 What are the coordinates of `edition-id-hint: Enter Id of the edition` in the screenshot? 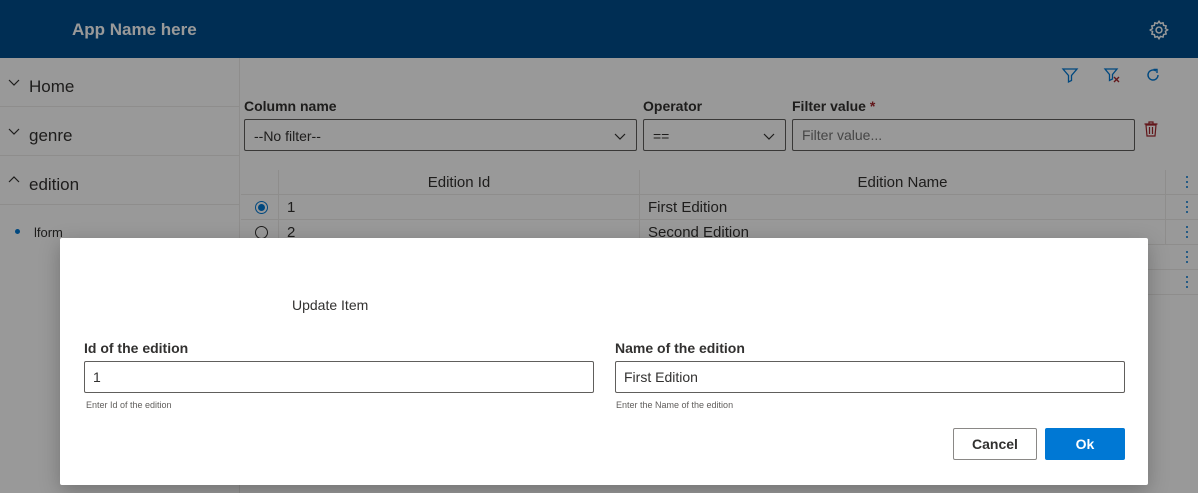 It's located at (129, 405).